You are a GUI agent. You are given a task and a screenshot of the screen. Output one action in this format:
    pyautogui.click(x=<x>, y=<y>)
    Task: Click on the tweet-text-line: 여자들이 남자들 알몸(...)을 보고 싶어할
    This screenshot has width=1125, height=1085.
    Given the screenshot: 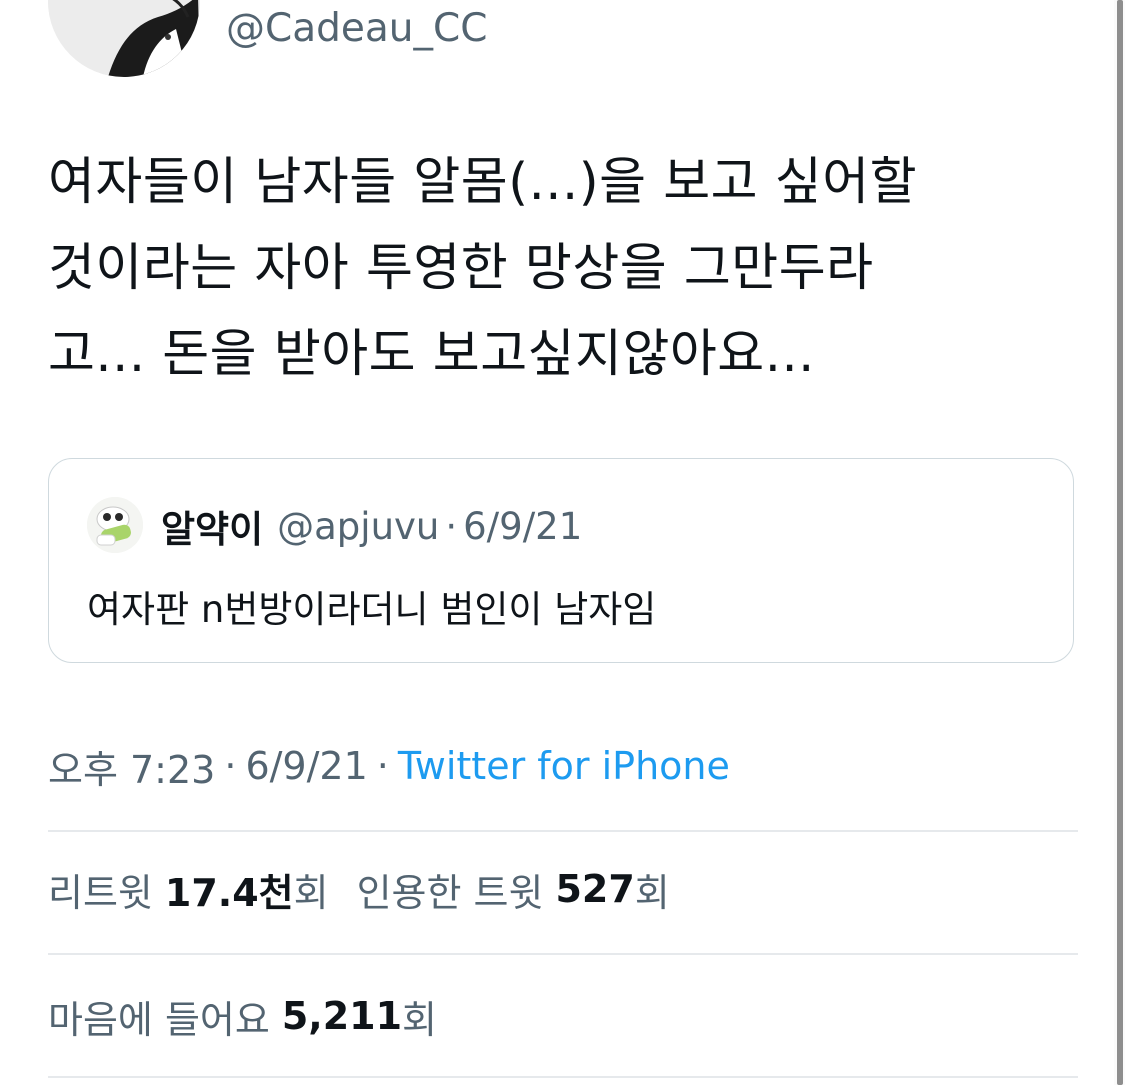 What is the action you would take?
    pyautogui.click(x=483, y=182)
    